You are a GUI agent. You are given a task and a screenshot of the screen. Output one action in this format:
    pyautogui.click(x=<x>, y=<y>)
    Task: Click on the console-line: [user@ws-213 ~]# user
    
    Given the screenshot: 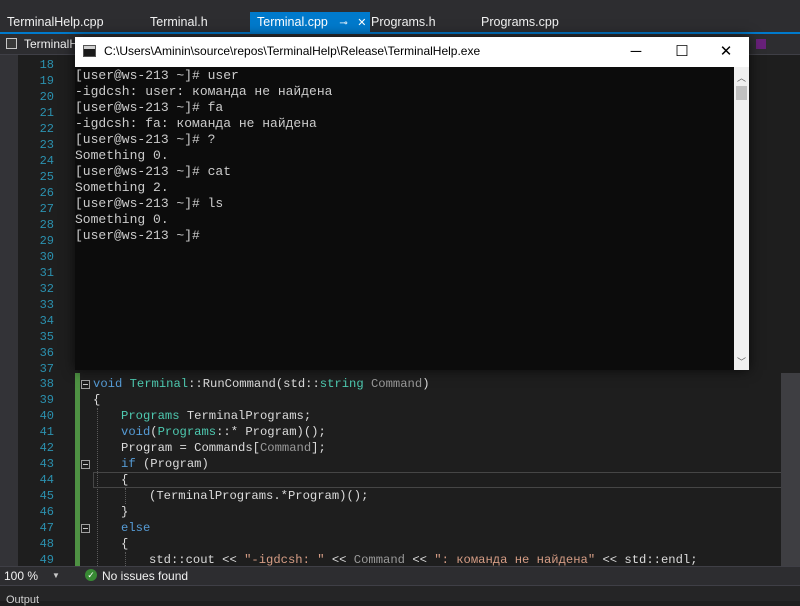 What is the action you would take?
    pyautogui.click(x=157, y=75)
    